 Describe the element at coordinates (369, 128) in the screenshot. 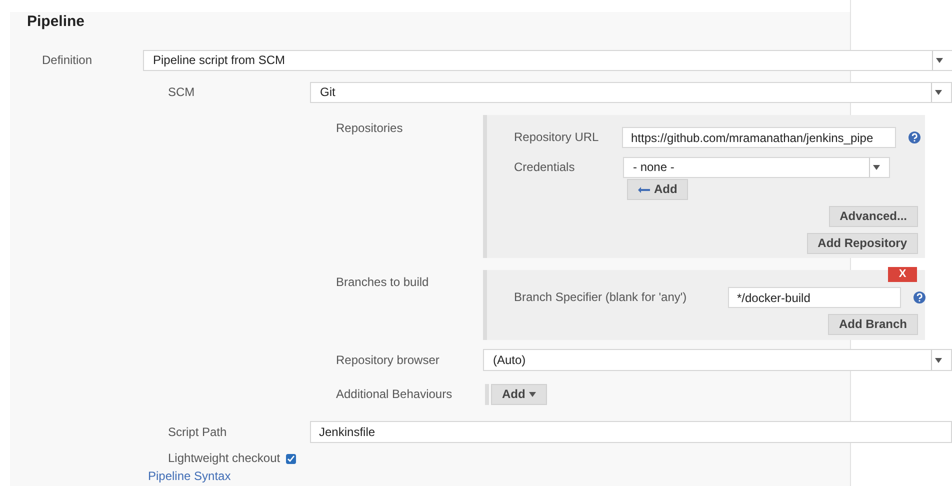

I see `field-label: Repositories` at that location.